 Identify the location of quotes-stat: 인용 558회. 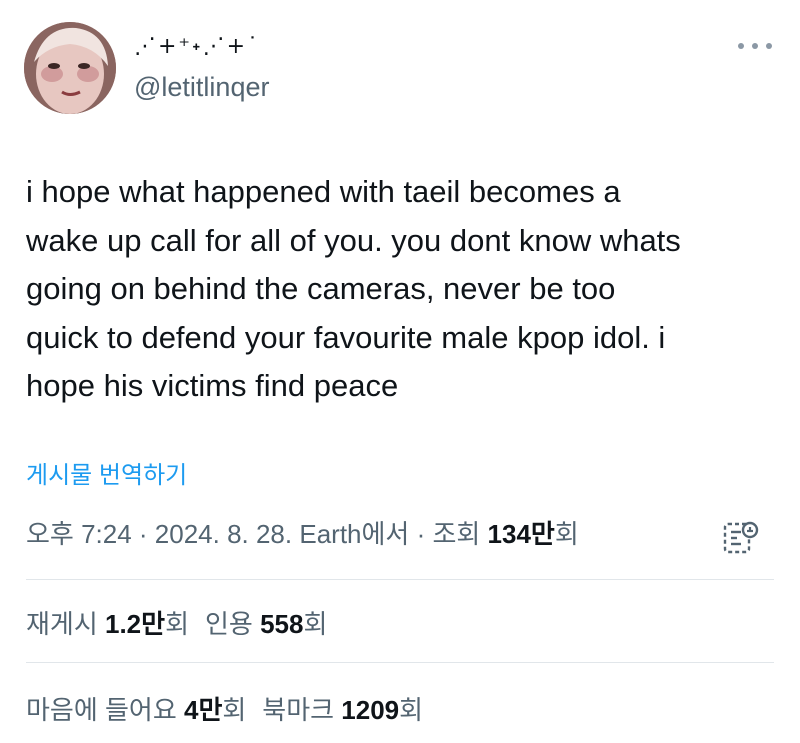
(266, 624).